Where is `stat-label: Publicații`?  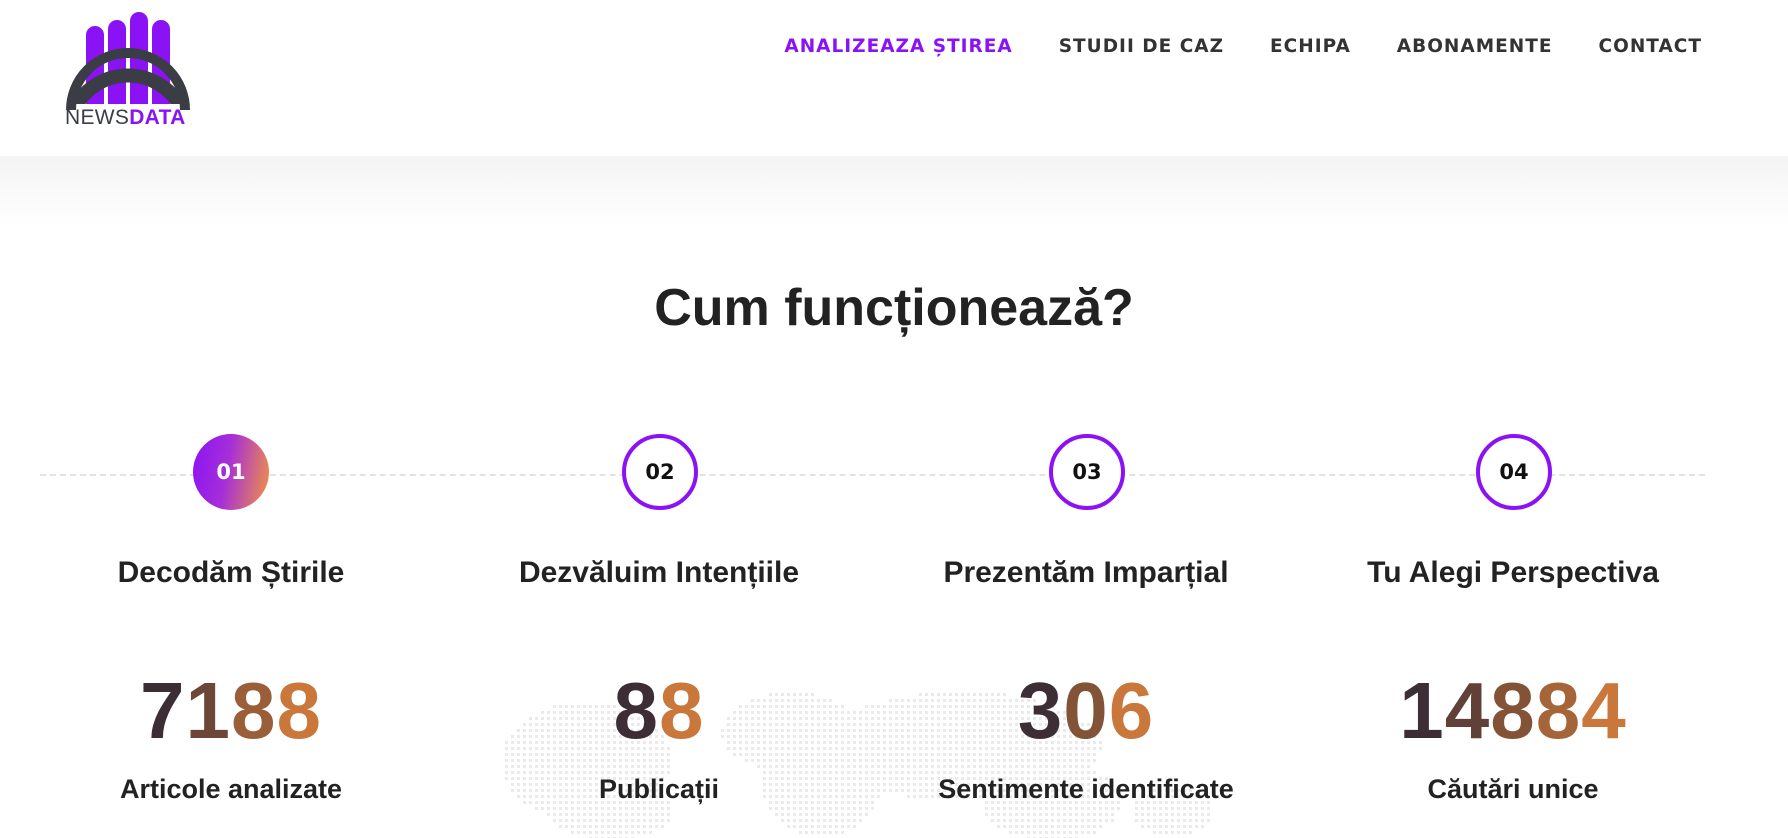
stat-label: Publicații is located at coordinates (659, 789).